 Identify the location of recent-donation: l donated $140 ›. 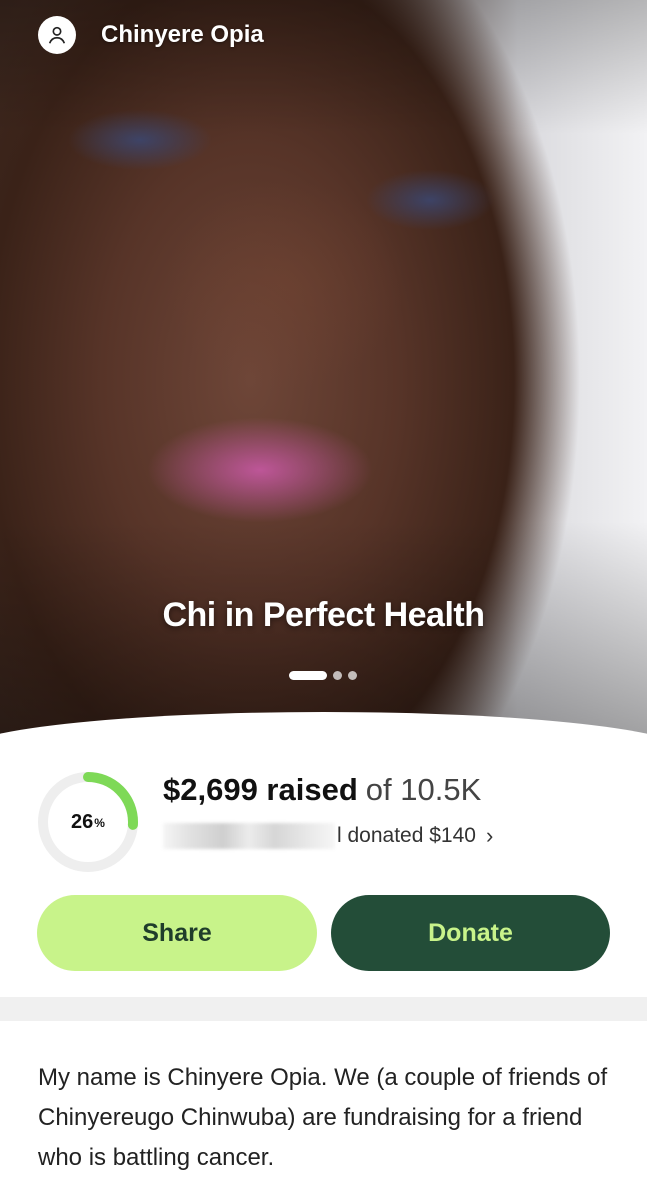
(328, 836).